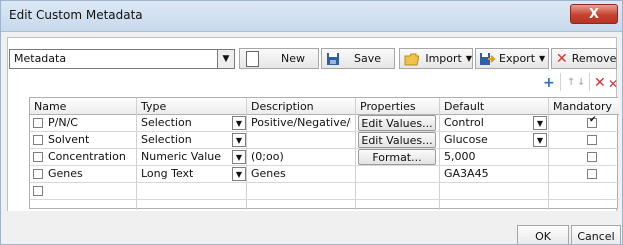  Describe the element at coordinates (311, 16) in the screenshot. I see `title-bar: Edit Custom Metadata X` at that location.